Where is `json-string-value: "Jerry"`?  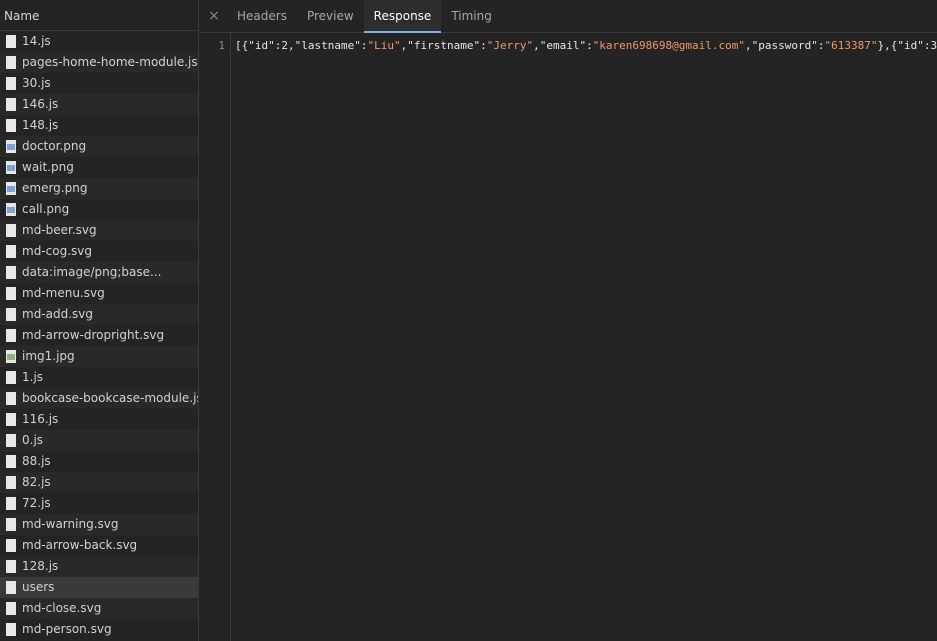
json-string-value: "Jerry" is located at coordinates (510, 45).